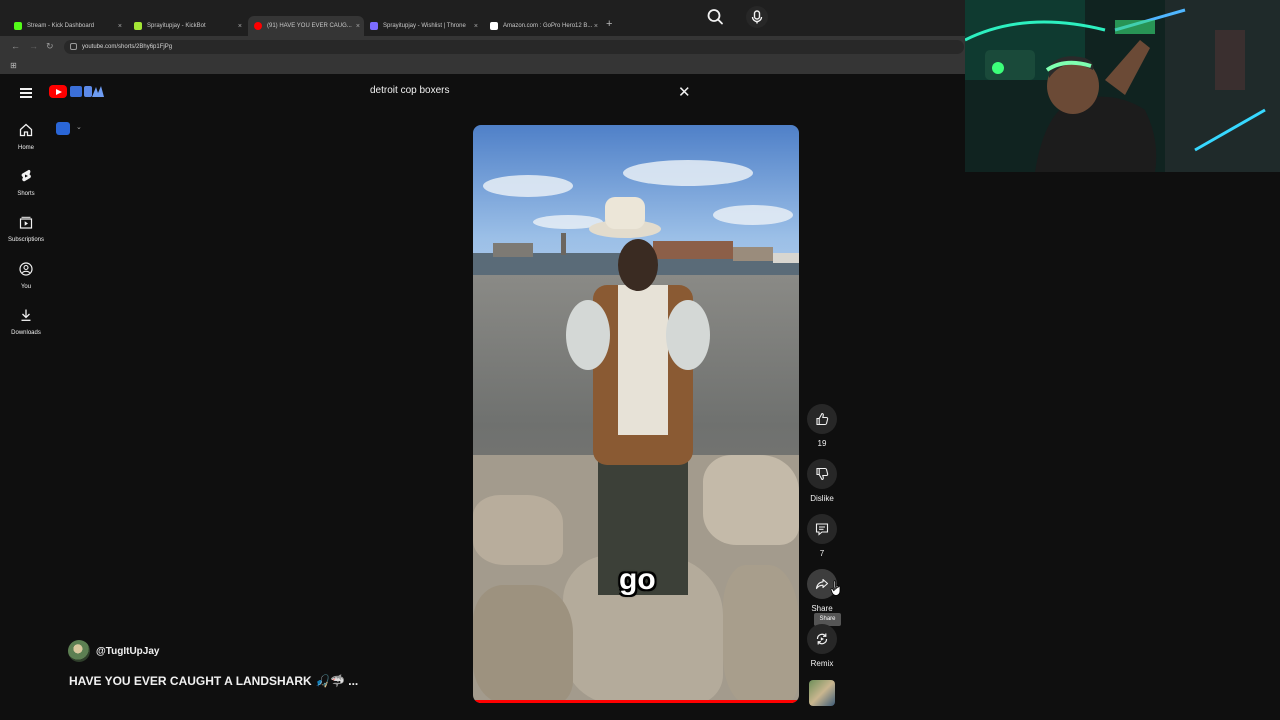 The image size is (1280, 720). Describe the element at coordinates (715, 17) in the screenshot. I see `search-icon` at that location.